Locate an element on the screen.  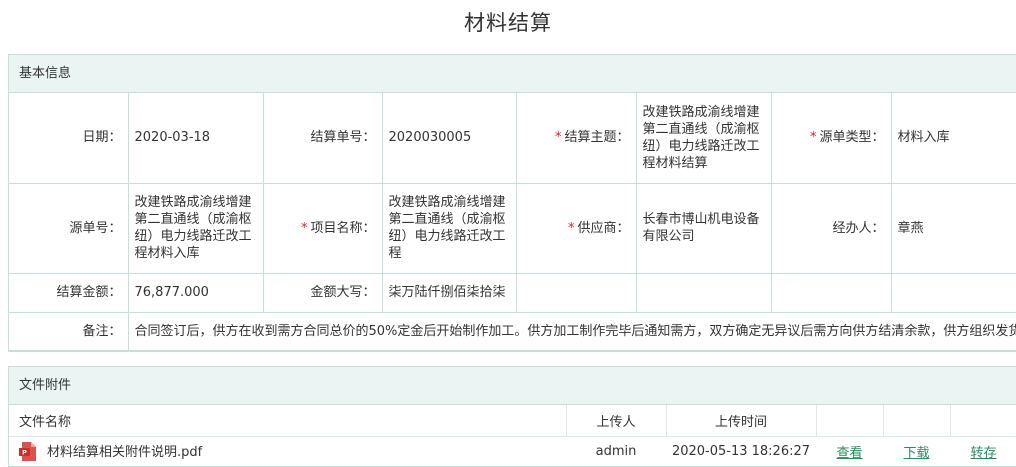
remark-label: 备注： is located at coordinates (69, 331).